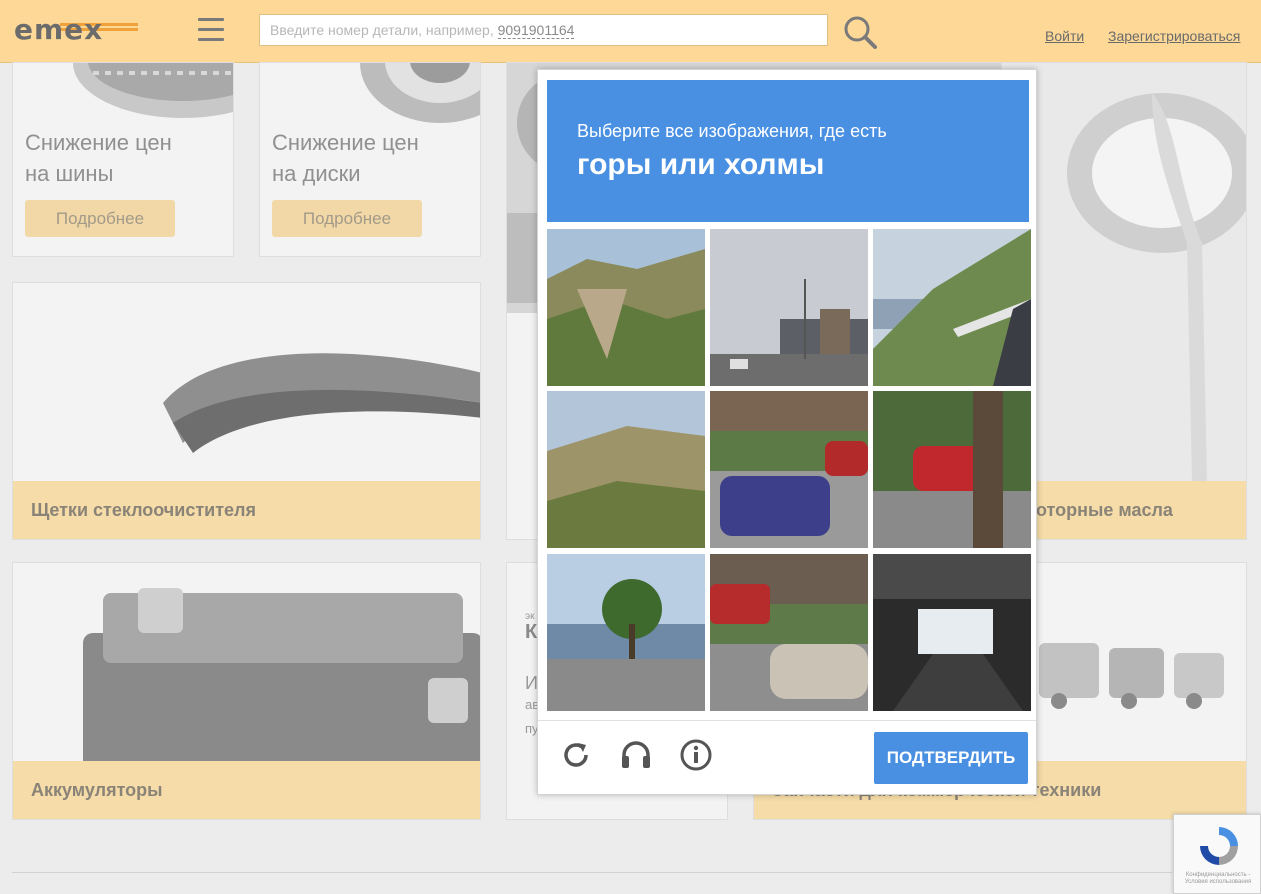 Image resolution: width=1261 pixels, height=894 pixels. Describe the element at coordinates (345, 158) in the screenshot. I see `promo-title: Снижение цен на диски` at that location.